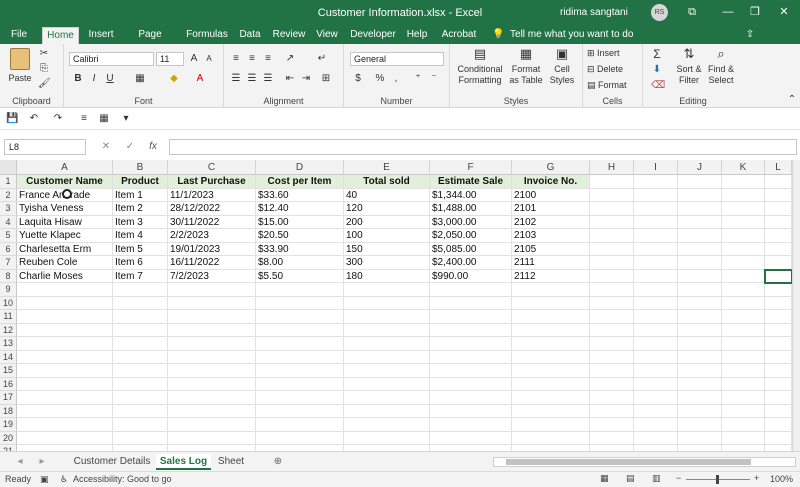  Describe the element at coordinates (140, 236) in the screenshot. I see `table-cell: Item 4` at that location.